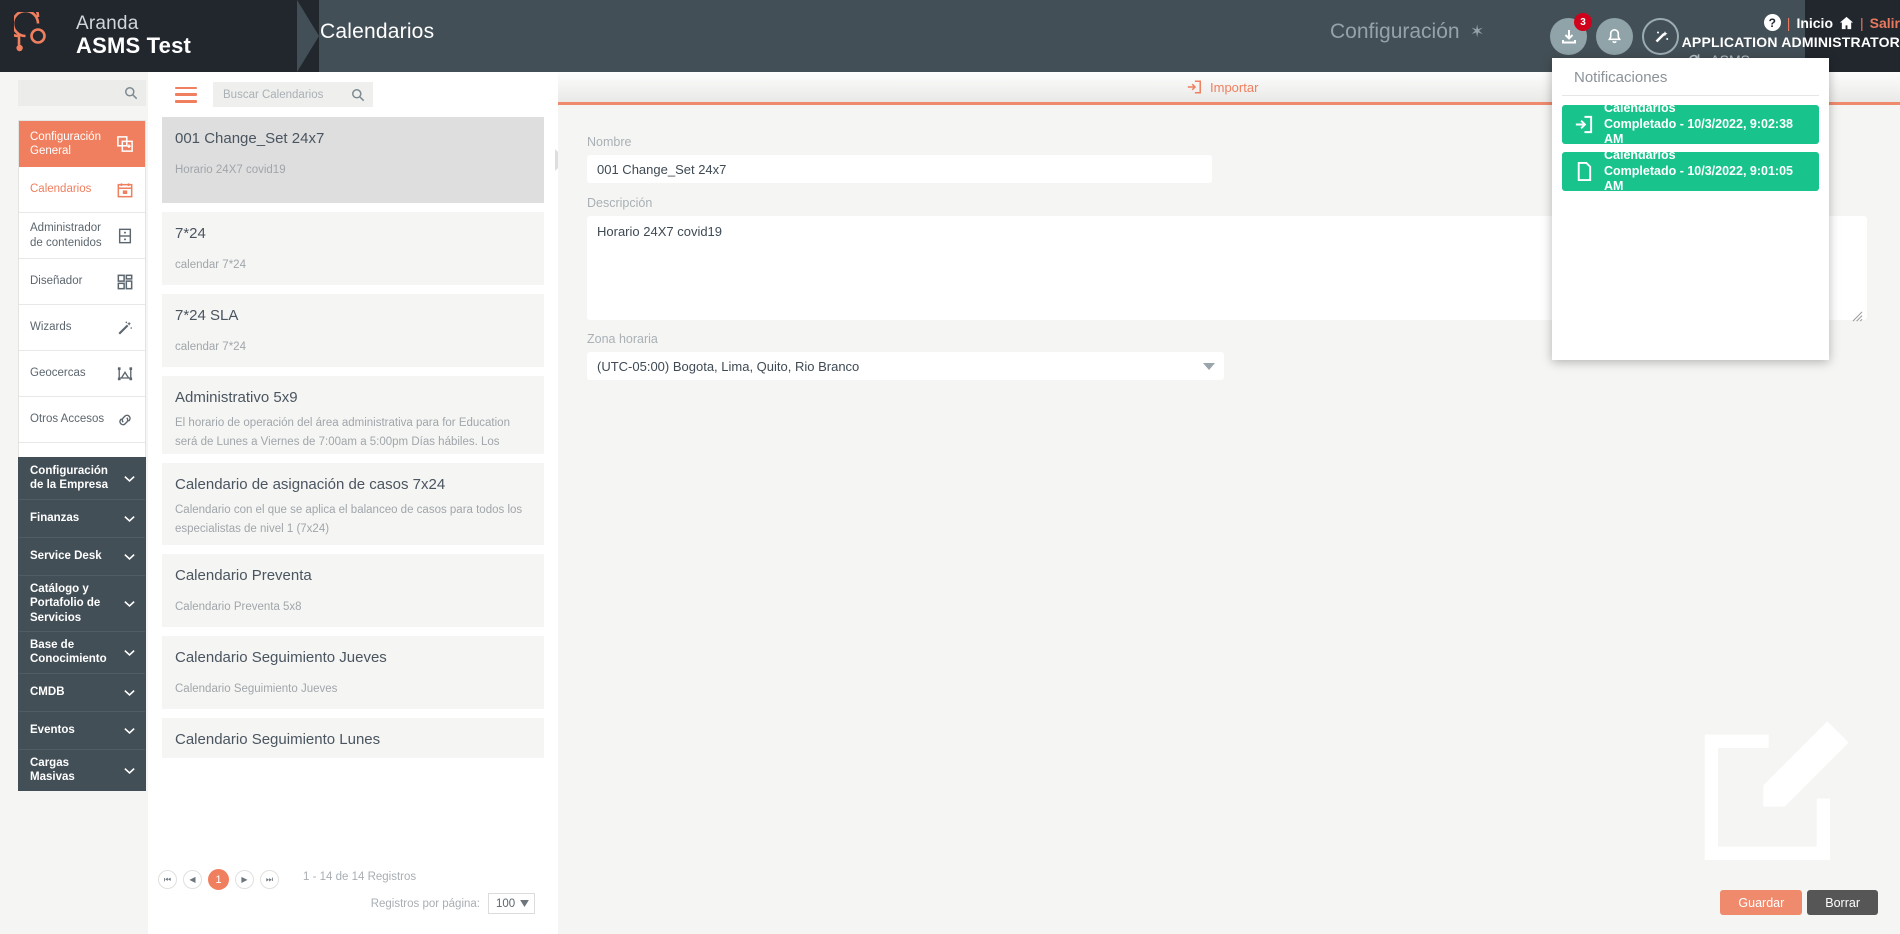  I want to click on import-label: Importar, so click(1234, 87).